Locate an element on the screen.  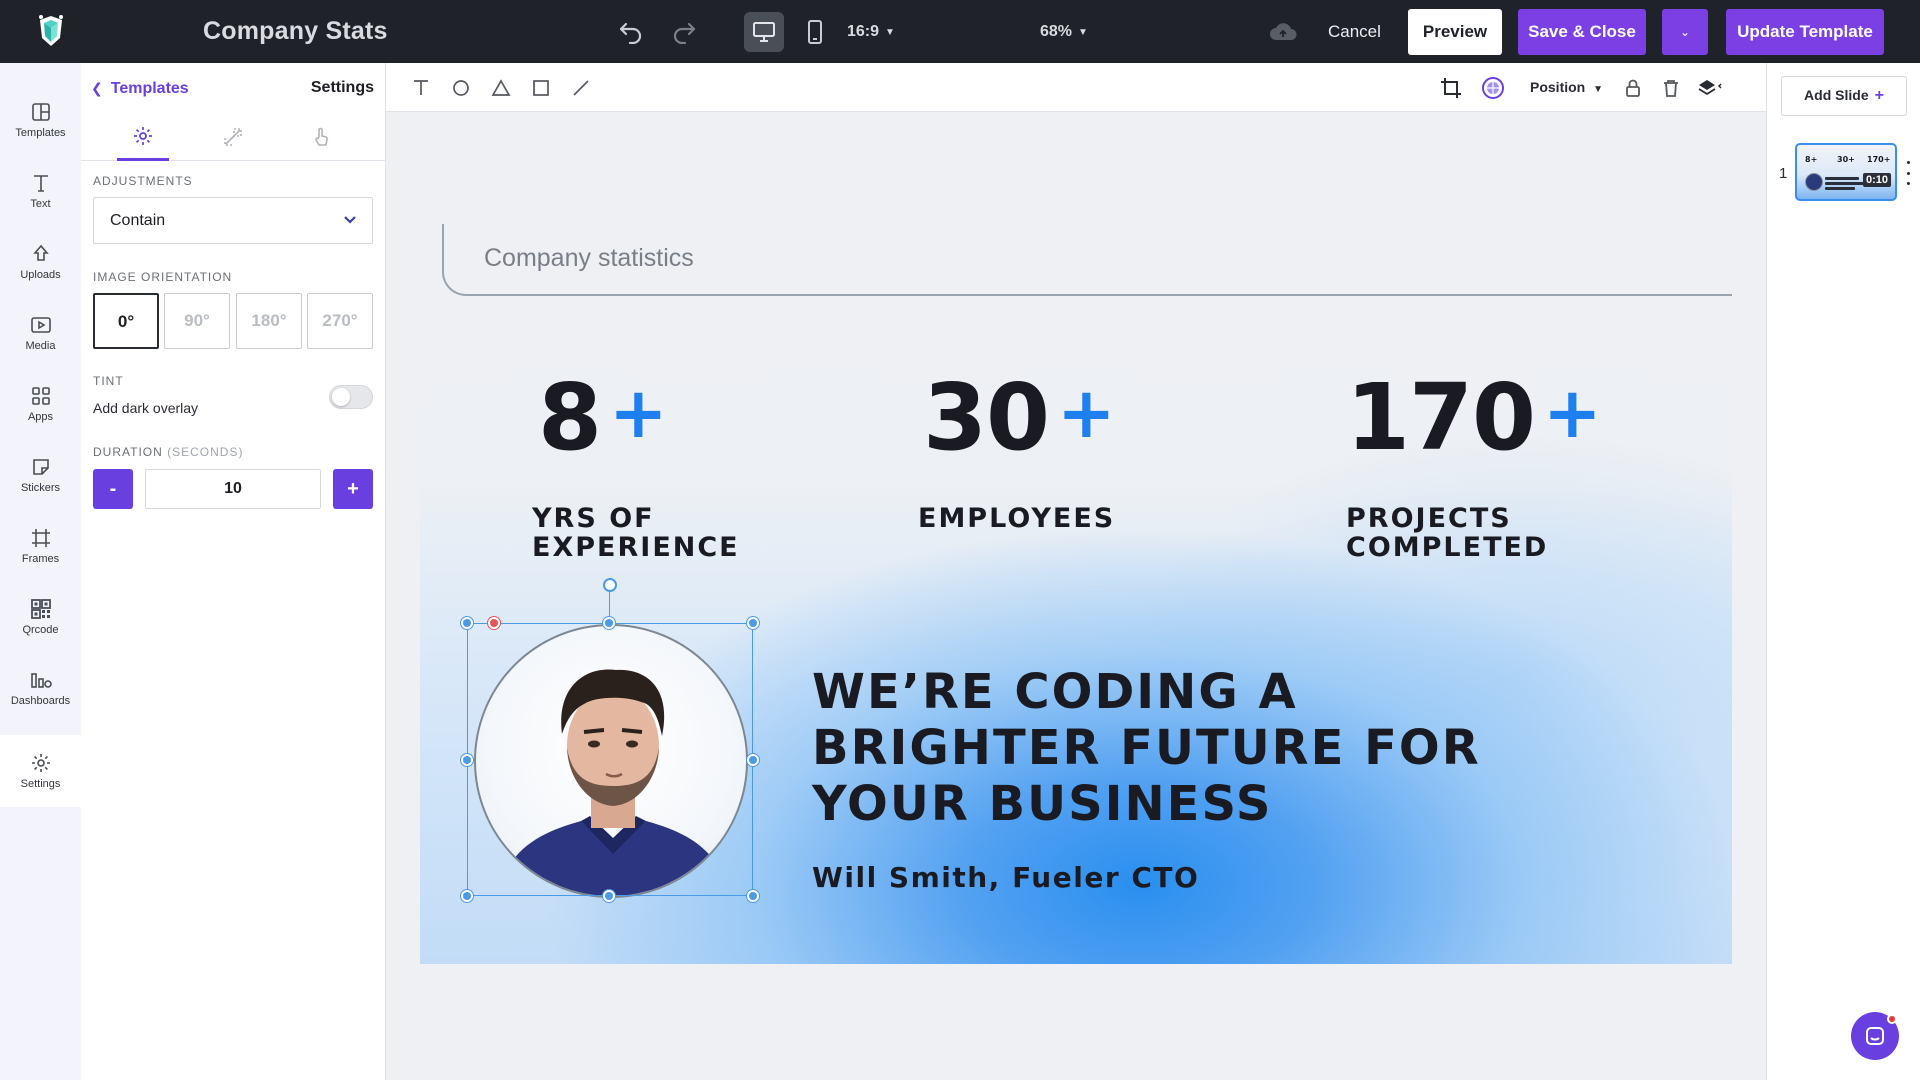
rail-item-frames: Frames is located at coordinates (40, 546).